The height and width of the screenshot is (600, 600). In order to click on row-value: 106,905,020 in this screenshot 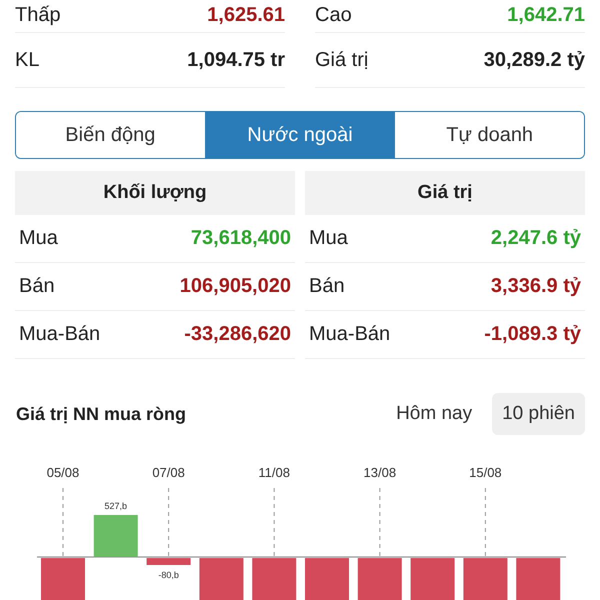, I will do `click(235, 286)`.